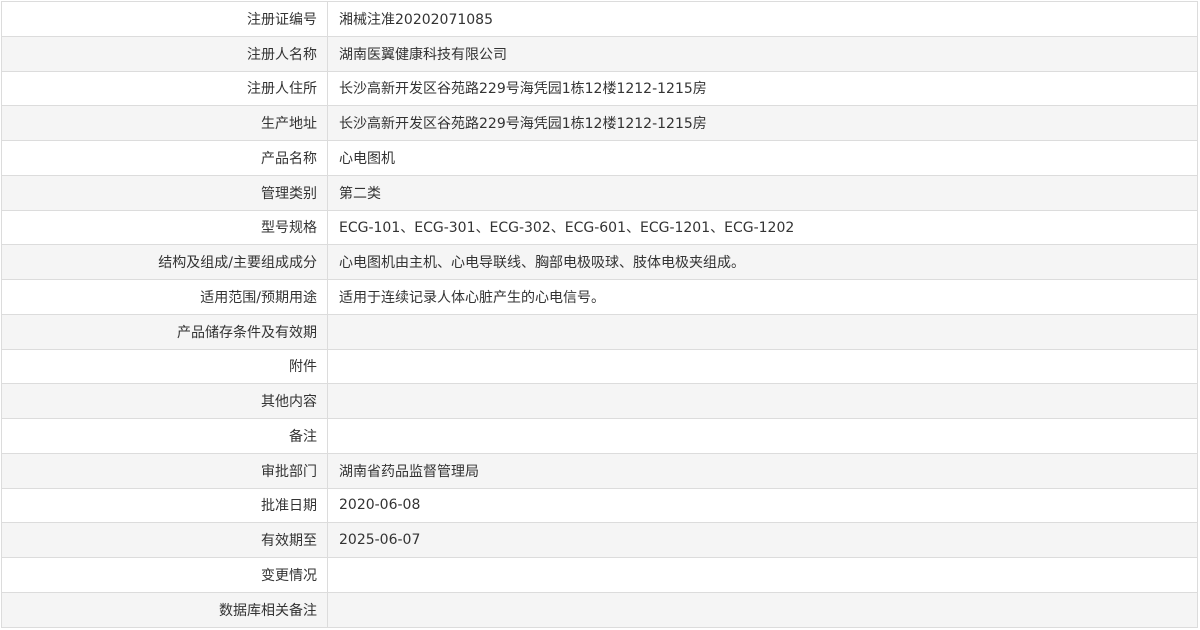  What do you see at coordinates (164, 540) in the screenshot?
I see `field-label: 有效期至` at bounding box center [164, 540].